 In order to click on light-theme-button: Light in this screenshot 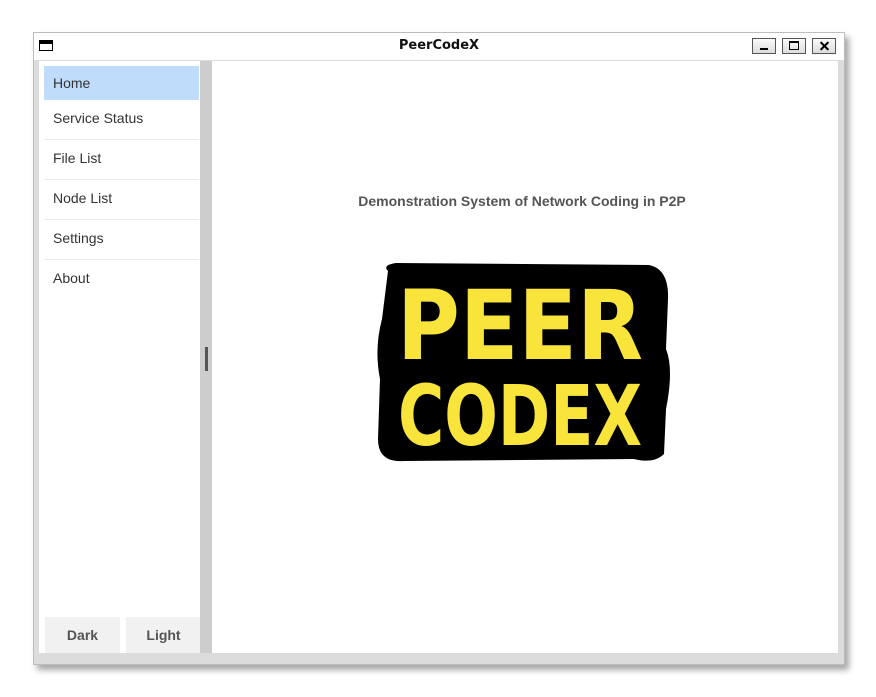, I will do `click(163, 635)`.